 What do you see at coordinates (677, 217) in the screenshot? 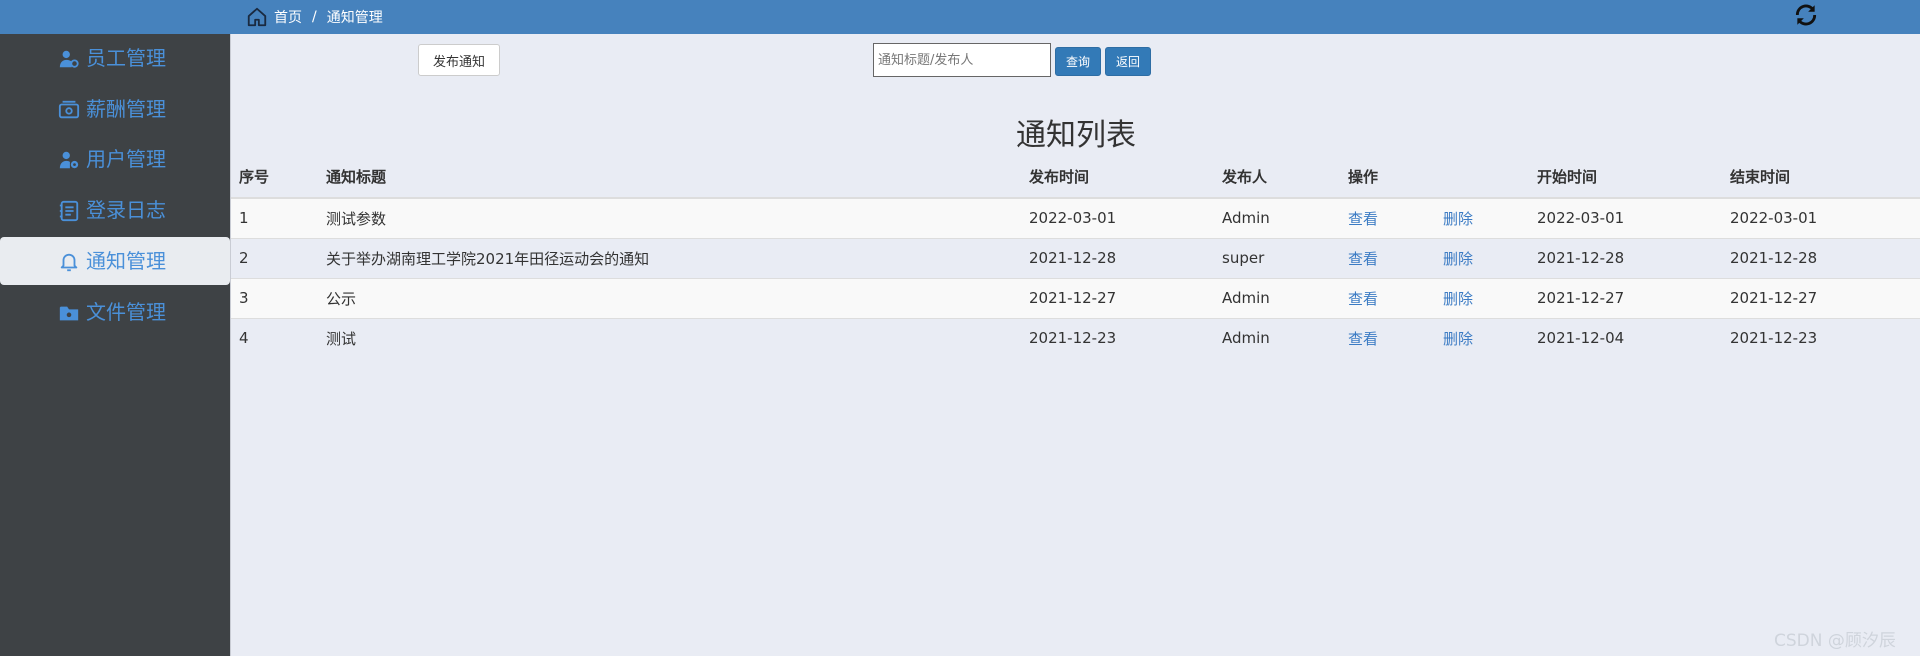
I see `cell-title: 测试参数` at bounding box center [677, 217].